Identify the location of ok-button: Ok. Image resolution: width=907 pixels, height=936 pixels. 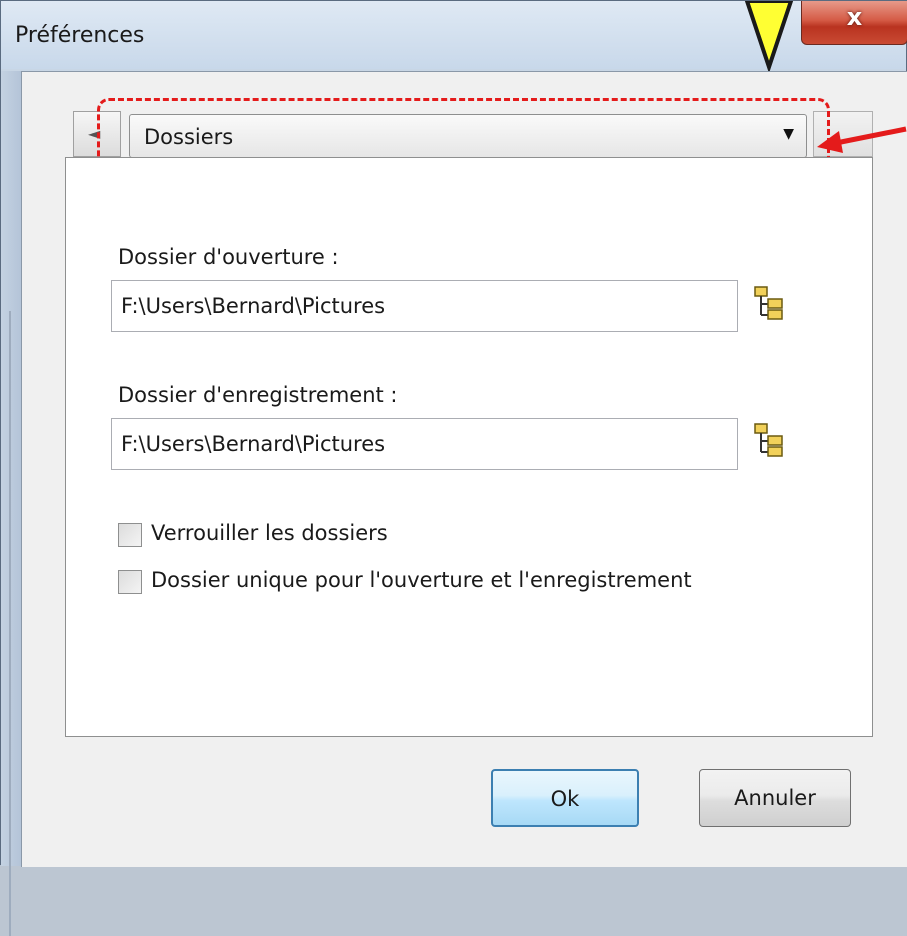
(565, 798).